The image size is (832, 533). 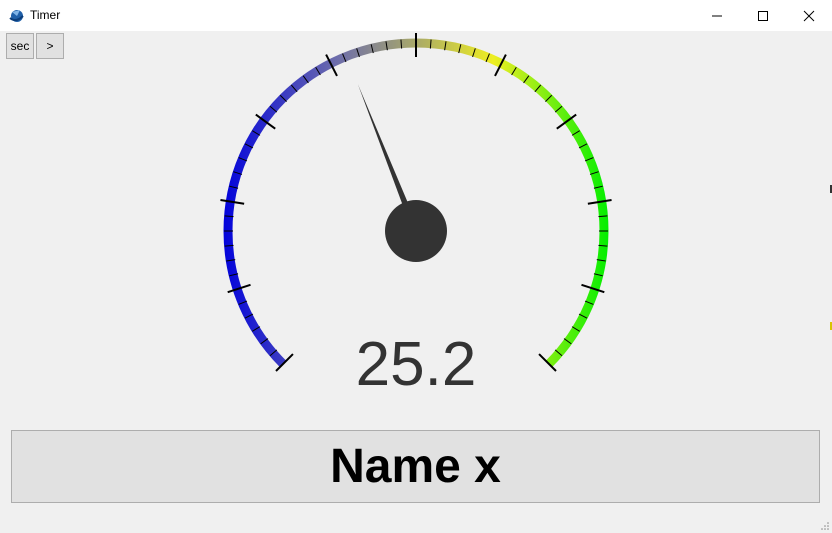 I want to click on close-button, so click(x=809, y=15).